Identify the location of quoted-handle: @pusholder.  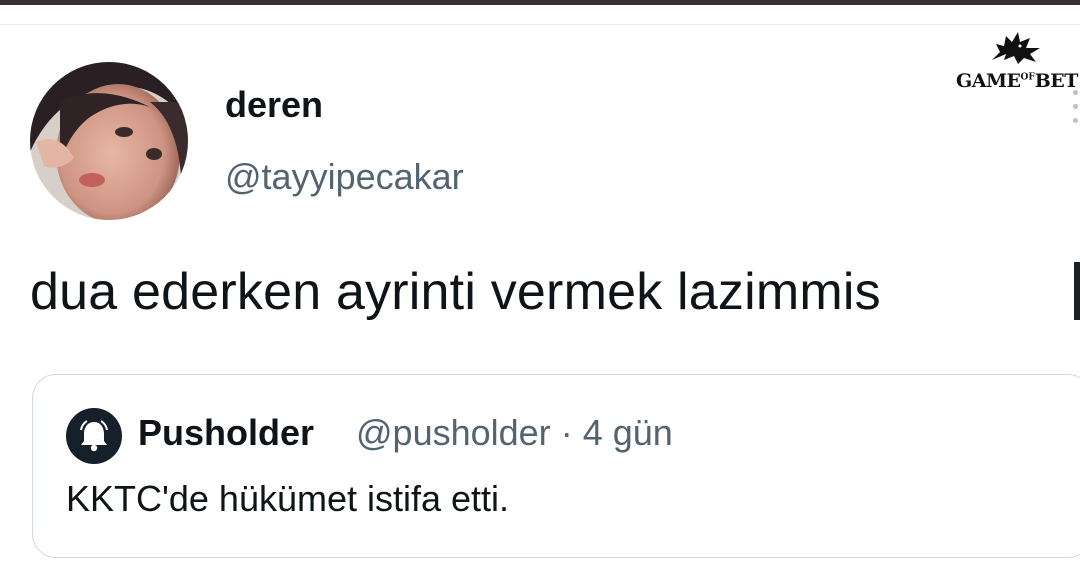
(453, 432).